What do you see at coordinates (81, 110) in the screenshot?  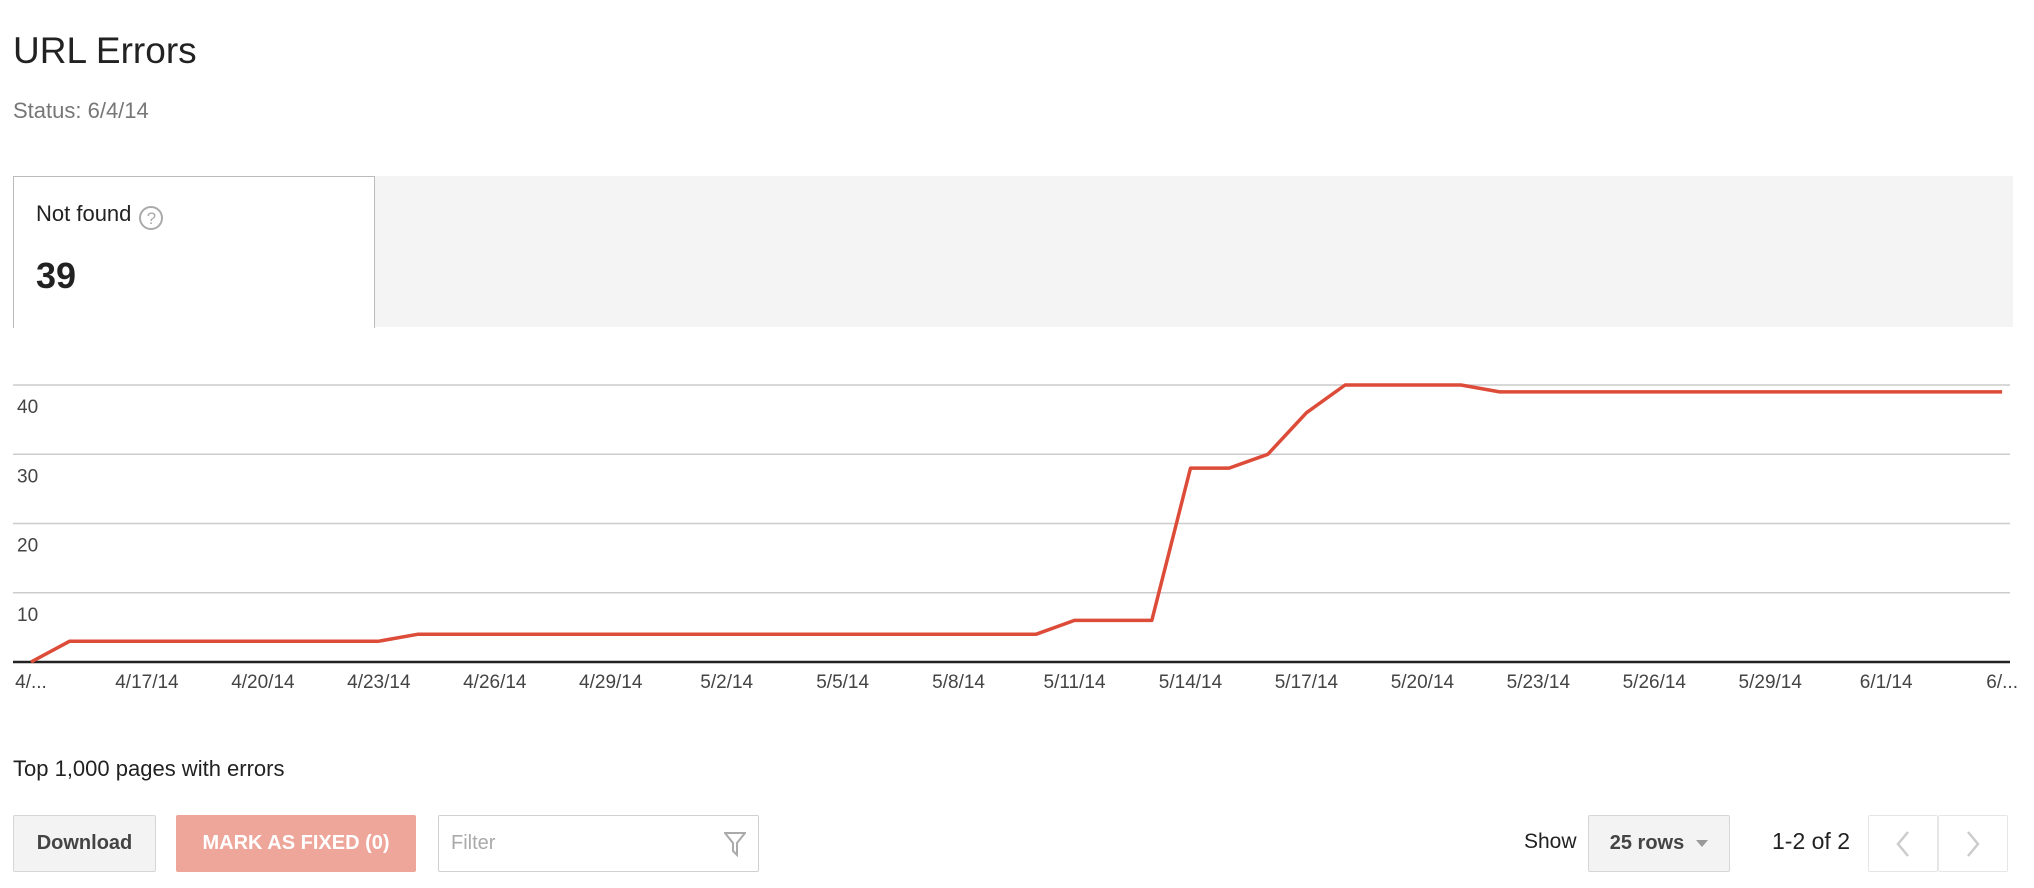 I see `status-date: Status: 6/4/14` at bounding box center [81, 110].